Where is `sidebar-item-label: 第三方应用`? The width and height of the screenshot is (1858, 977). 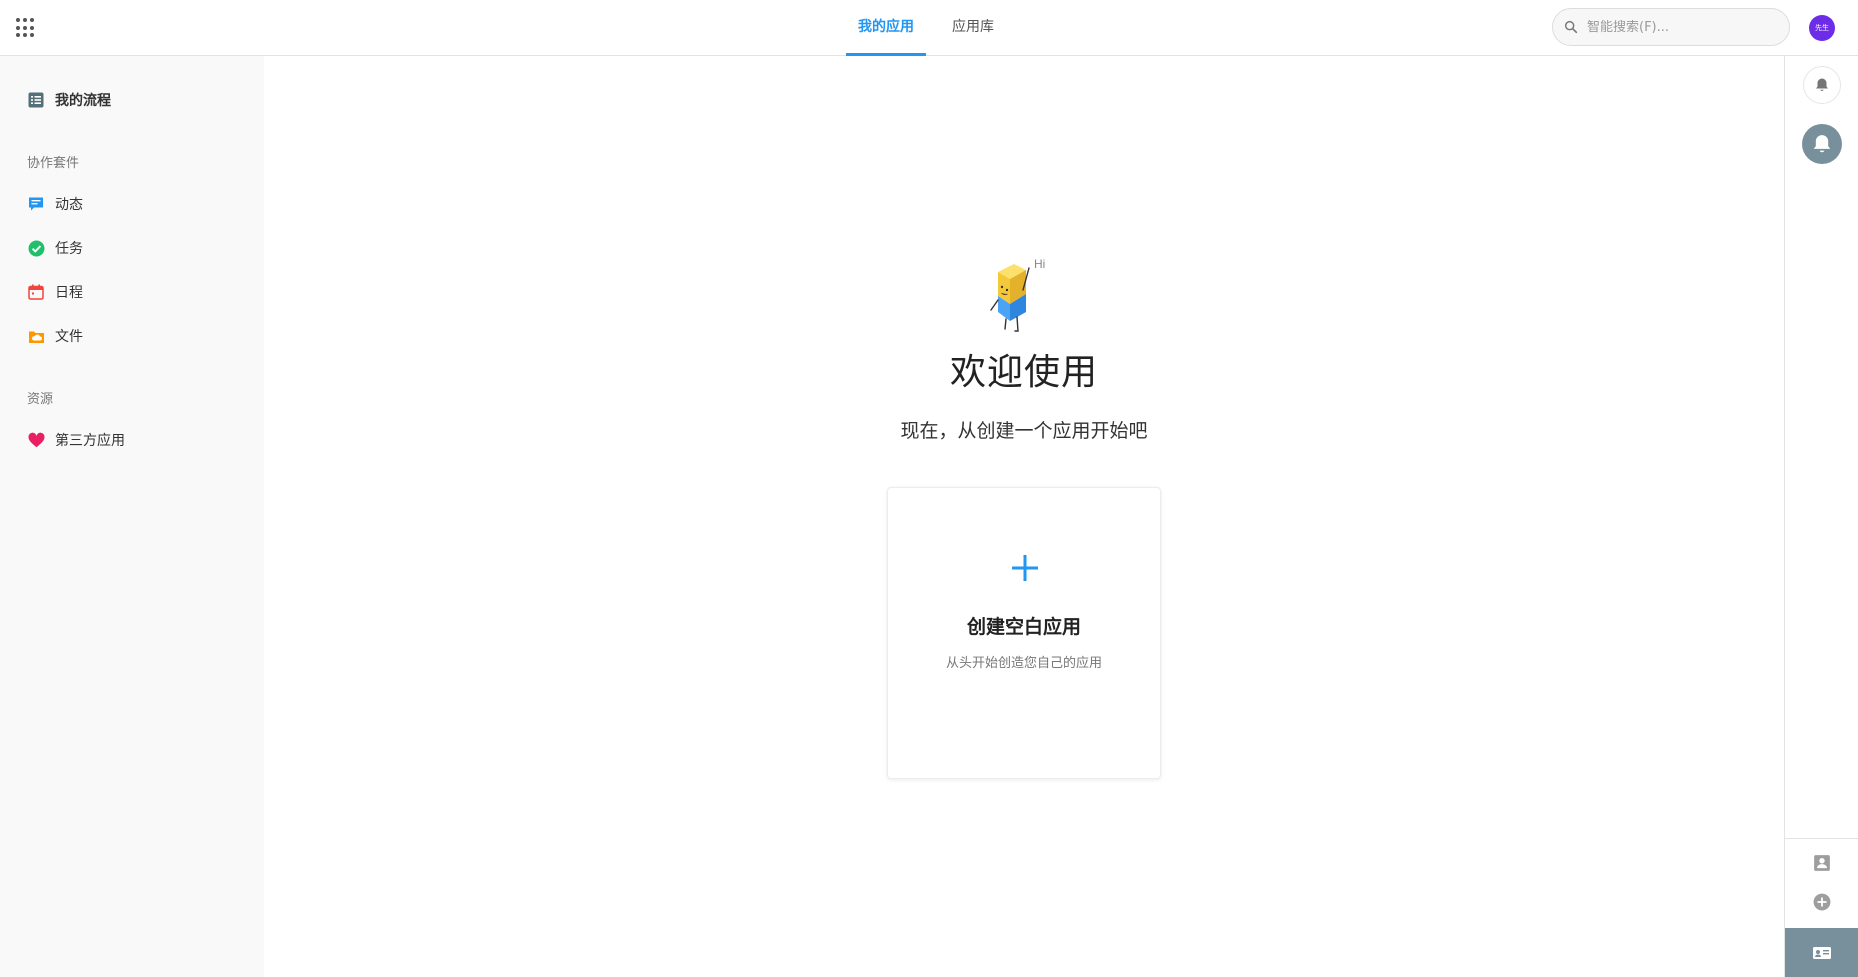 sidebar-item-label: 第三方应用 is located at coordinates (90, 441).